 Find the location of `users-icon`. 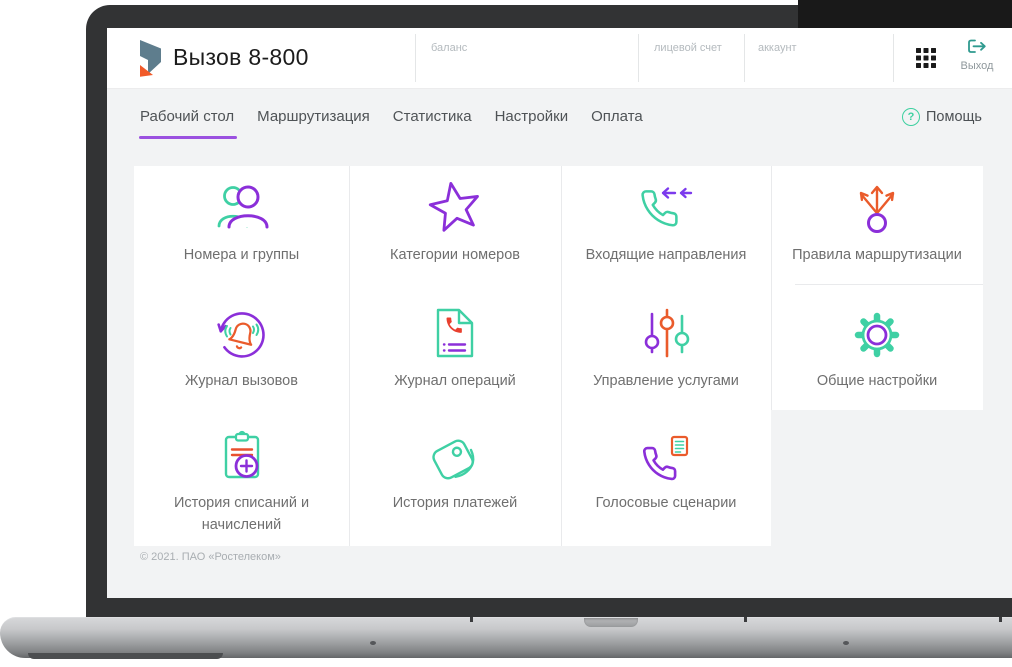

users-icon is located at coordinates (242, 206).